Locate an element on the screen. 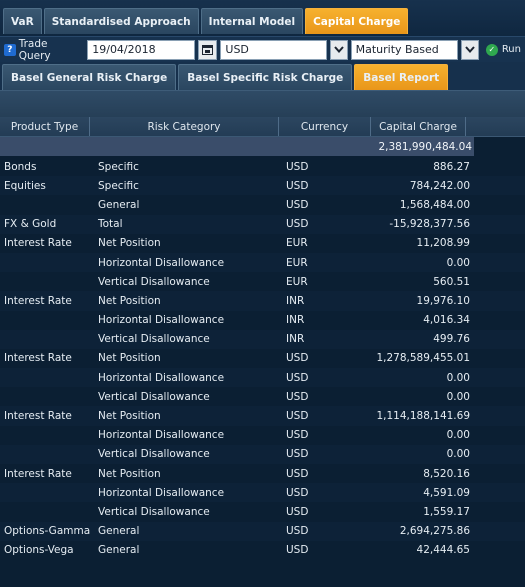 The image size is (525, 587). tab-internal-model: Internal Model is located at coordinates (252, 21).